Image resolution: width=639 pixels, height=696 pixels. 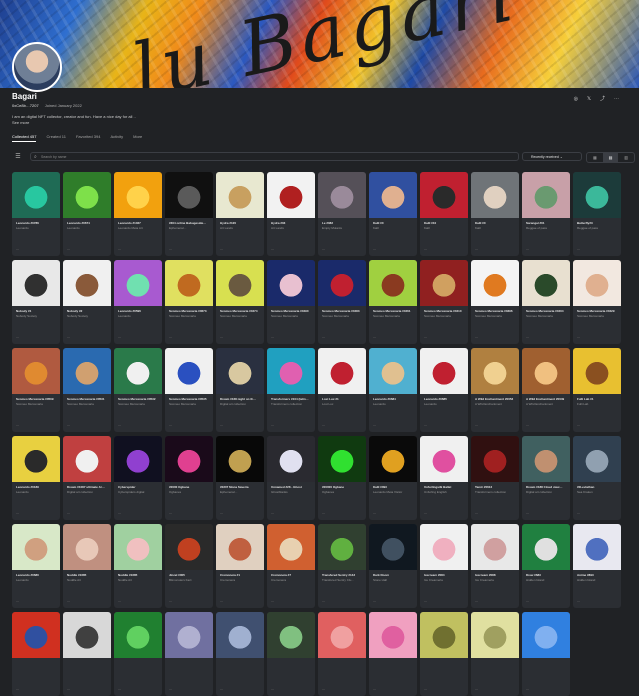 I want to click on nft-card: Jinzel #005 Bitmonsters Fact —, so click(x=189, y=566).